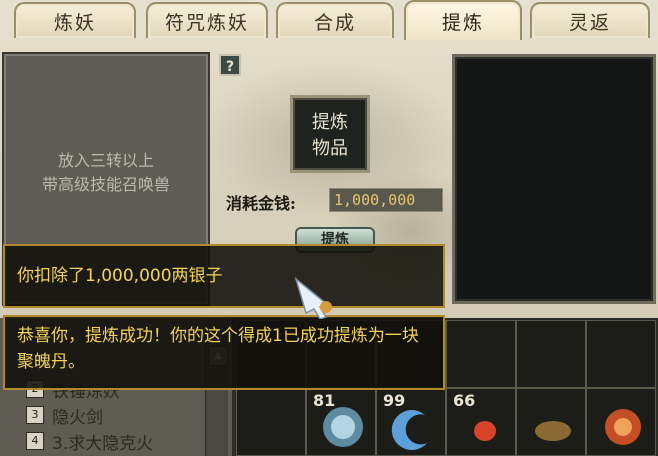 The width and height of the screenshot is (658, 456). What do you see at coordinates (330, 134) in the screenshot?
I see `refine-item-slot: 提炼 物品` at bounding box center [330, 134].